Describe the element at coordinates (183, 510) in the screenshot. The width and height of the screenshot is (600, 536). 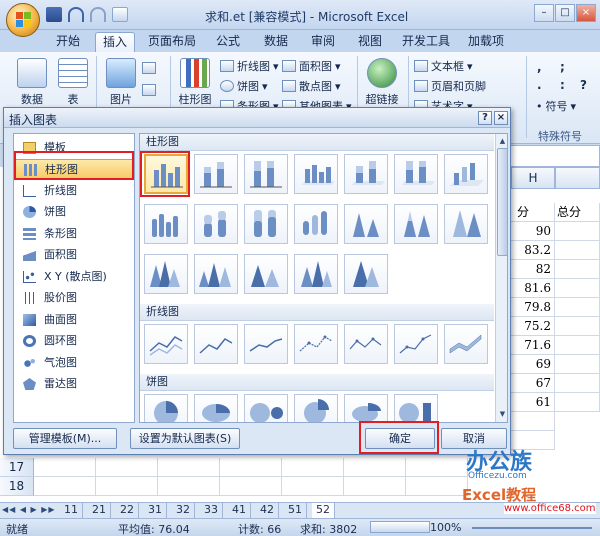
I see `sheet-tab: 32` at that location.